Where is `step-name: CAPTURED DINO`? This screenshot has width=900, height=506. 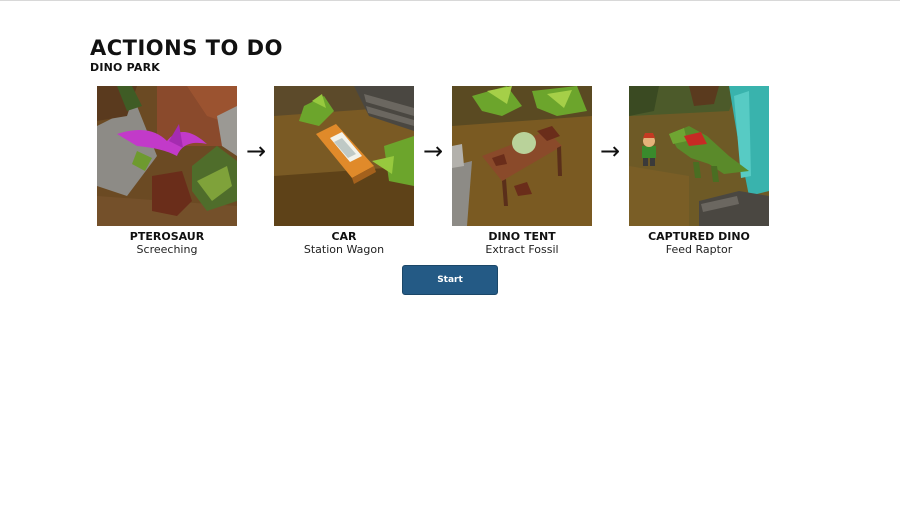 step-name: CAPTURED DINO is located at coordinates (699, 236).